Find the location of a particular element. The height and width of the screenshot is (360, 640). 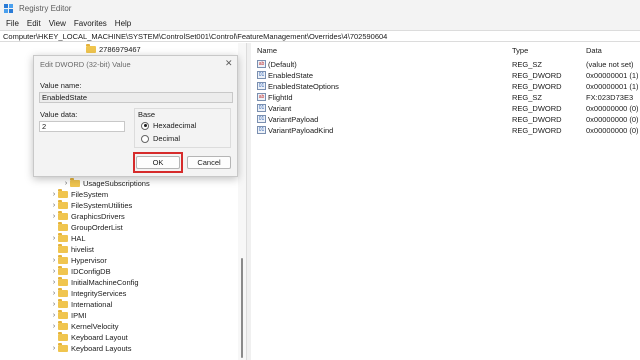

scrollbar-thumb is located at coordinates (242, 308).